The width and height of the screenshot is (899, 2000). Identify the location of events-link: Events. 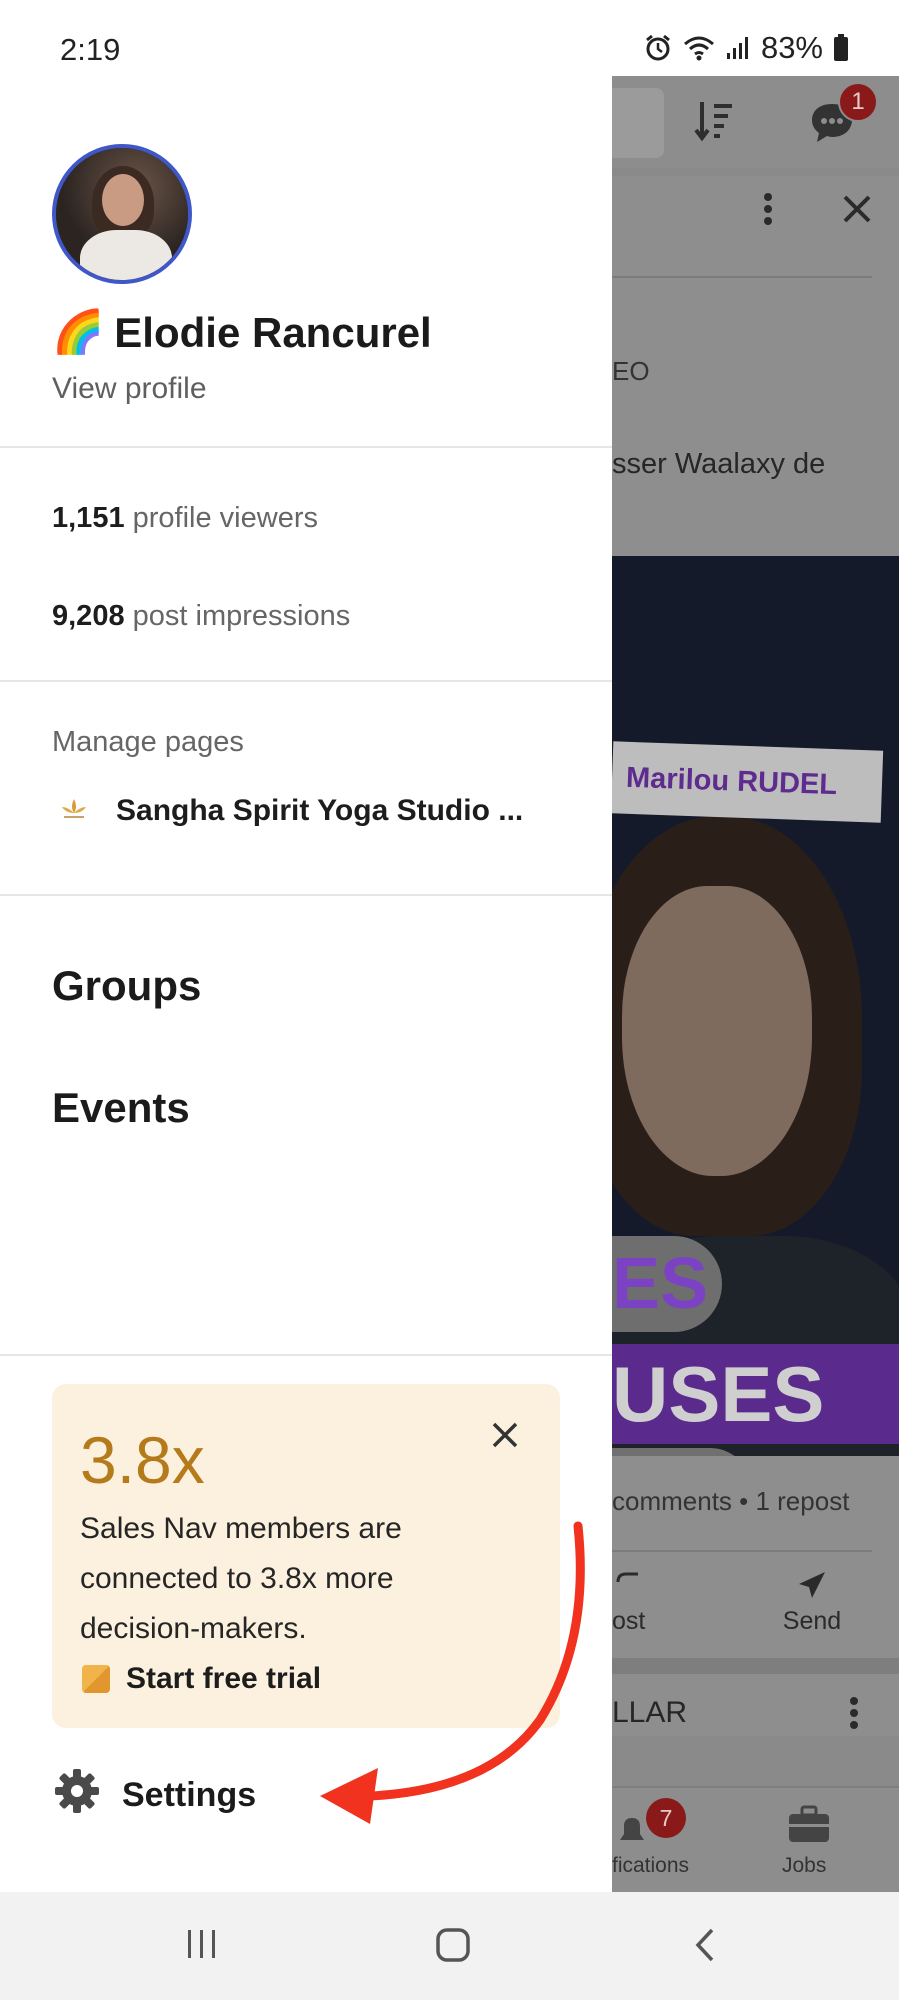
(121, 1108).